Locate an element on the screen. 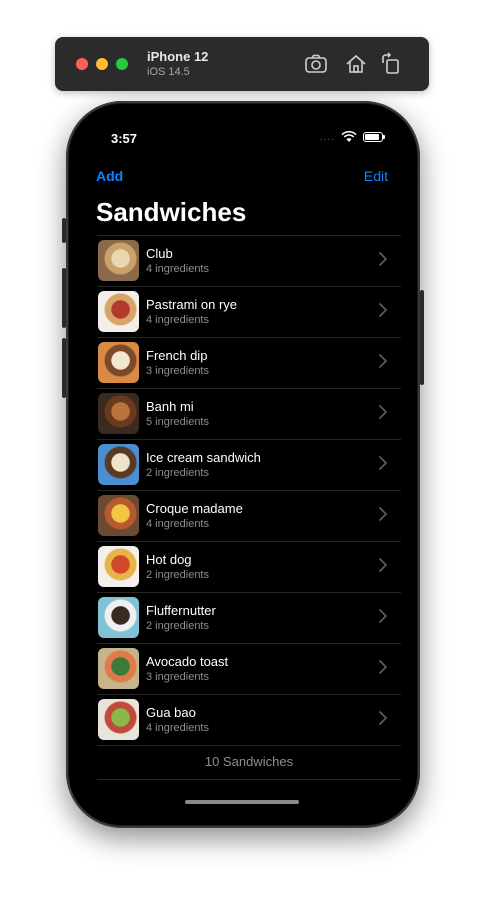 Image resolution: width=484 pixels, height=903 pixels. ingredient-count: 5 ingredients is located at coordinates (177, 422).